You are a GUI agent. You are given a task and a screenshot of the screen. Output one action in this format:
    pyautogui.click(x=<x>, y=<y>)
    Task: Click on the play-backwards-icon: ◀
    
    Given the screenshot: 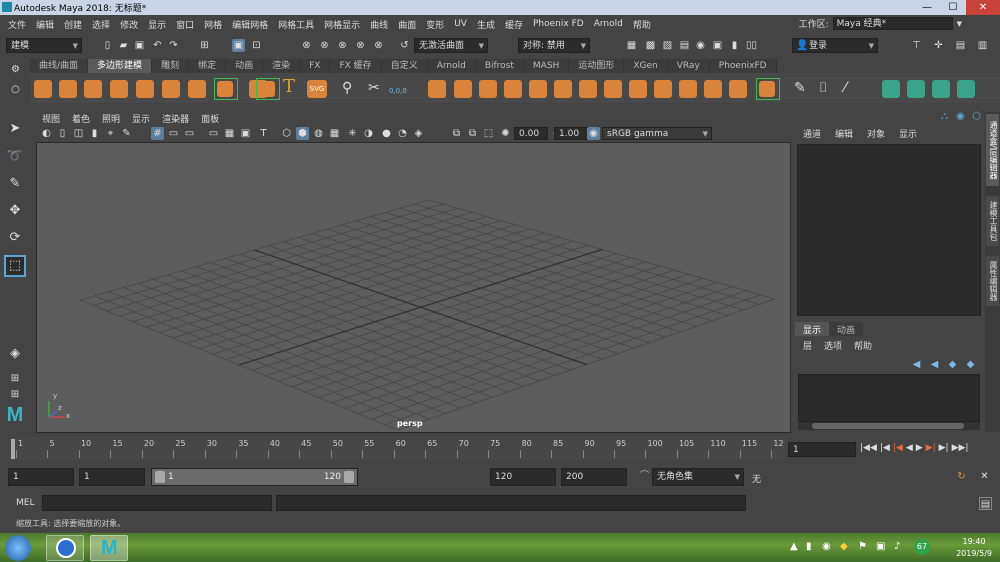 What is the action you would take?
    pyautogui.click(x=909, y=450)
    